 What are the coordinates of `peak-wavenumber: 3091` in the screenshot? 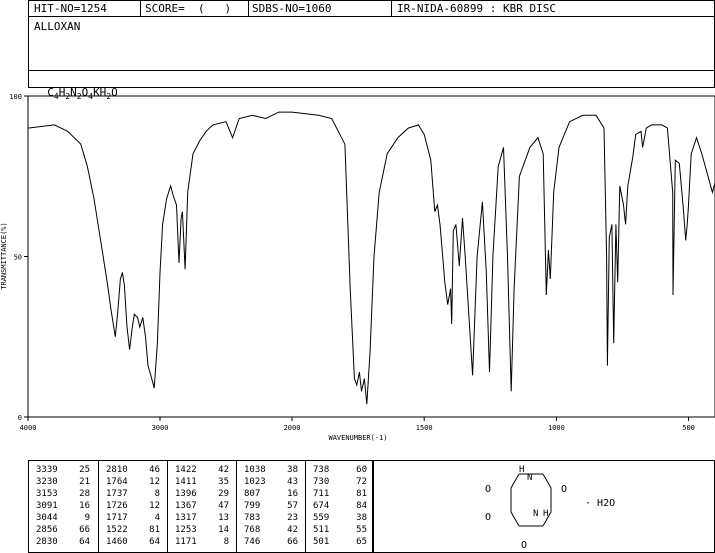 It's located at (47, 506).